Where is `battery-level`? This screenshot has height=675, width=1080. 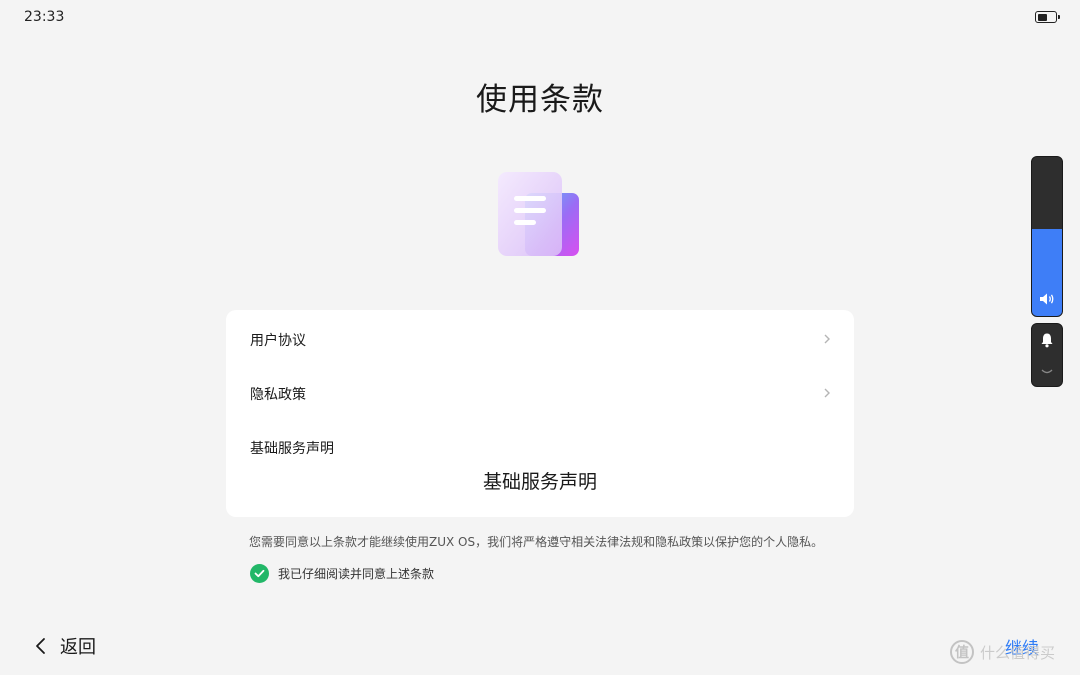
battery-level is located at coordinates (1042, 17).